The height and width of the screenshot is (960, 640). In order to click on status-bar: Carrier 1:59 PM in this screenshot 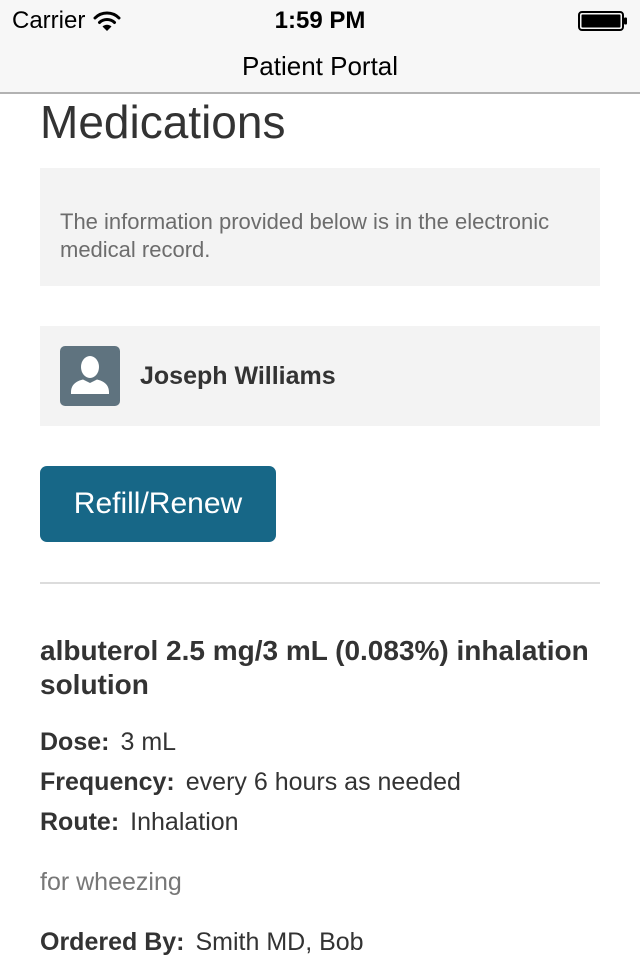, I will do `click(320, 20)`.